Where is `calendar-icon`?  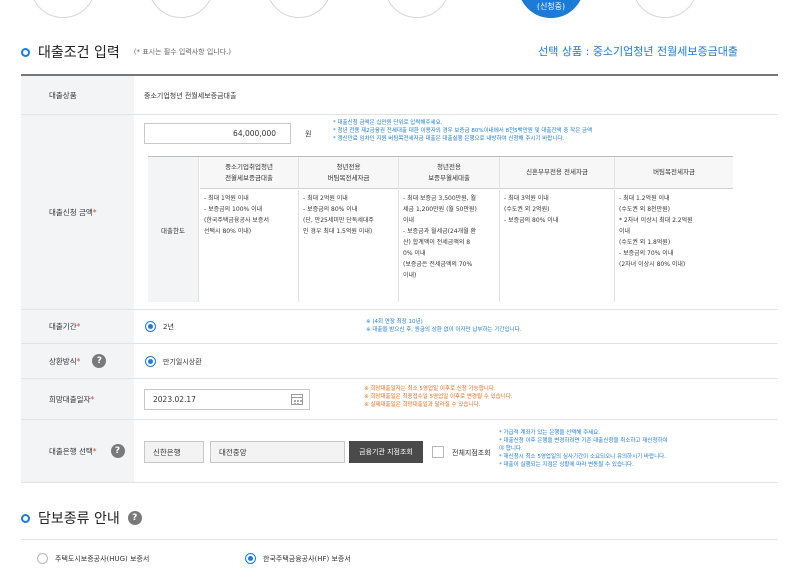
calendar-icon is located at coordinates (297, 399).